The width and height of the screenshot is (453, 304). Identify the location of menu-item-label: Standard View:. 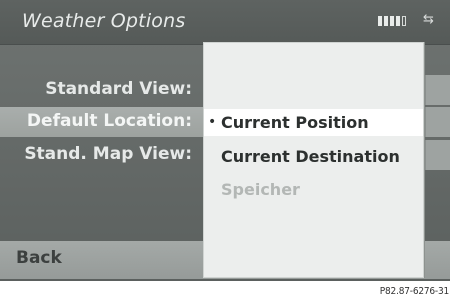
(118, 89).